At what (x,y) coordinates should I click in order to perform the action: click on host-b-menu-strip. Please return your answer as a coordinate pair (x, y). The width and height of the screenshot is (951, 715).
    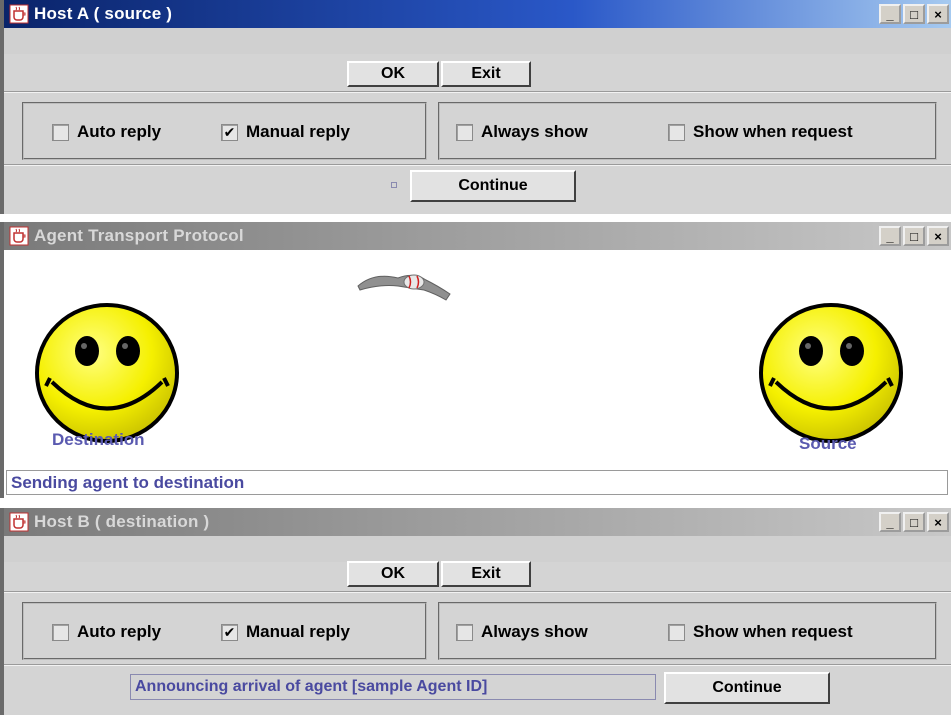
    Looking at the image, I should click on (477, 549).